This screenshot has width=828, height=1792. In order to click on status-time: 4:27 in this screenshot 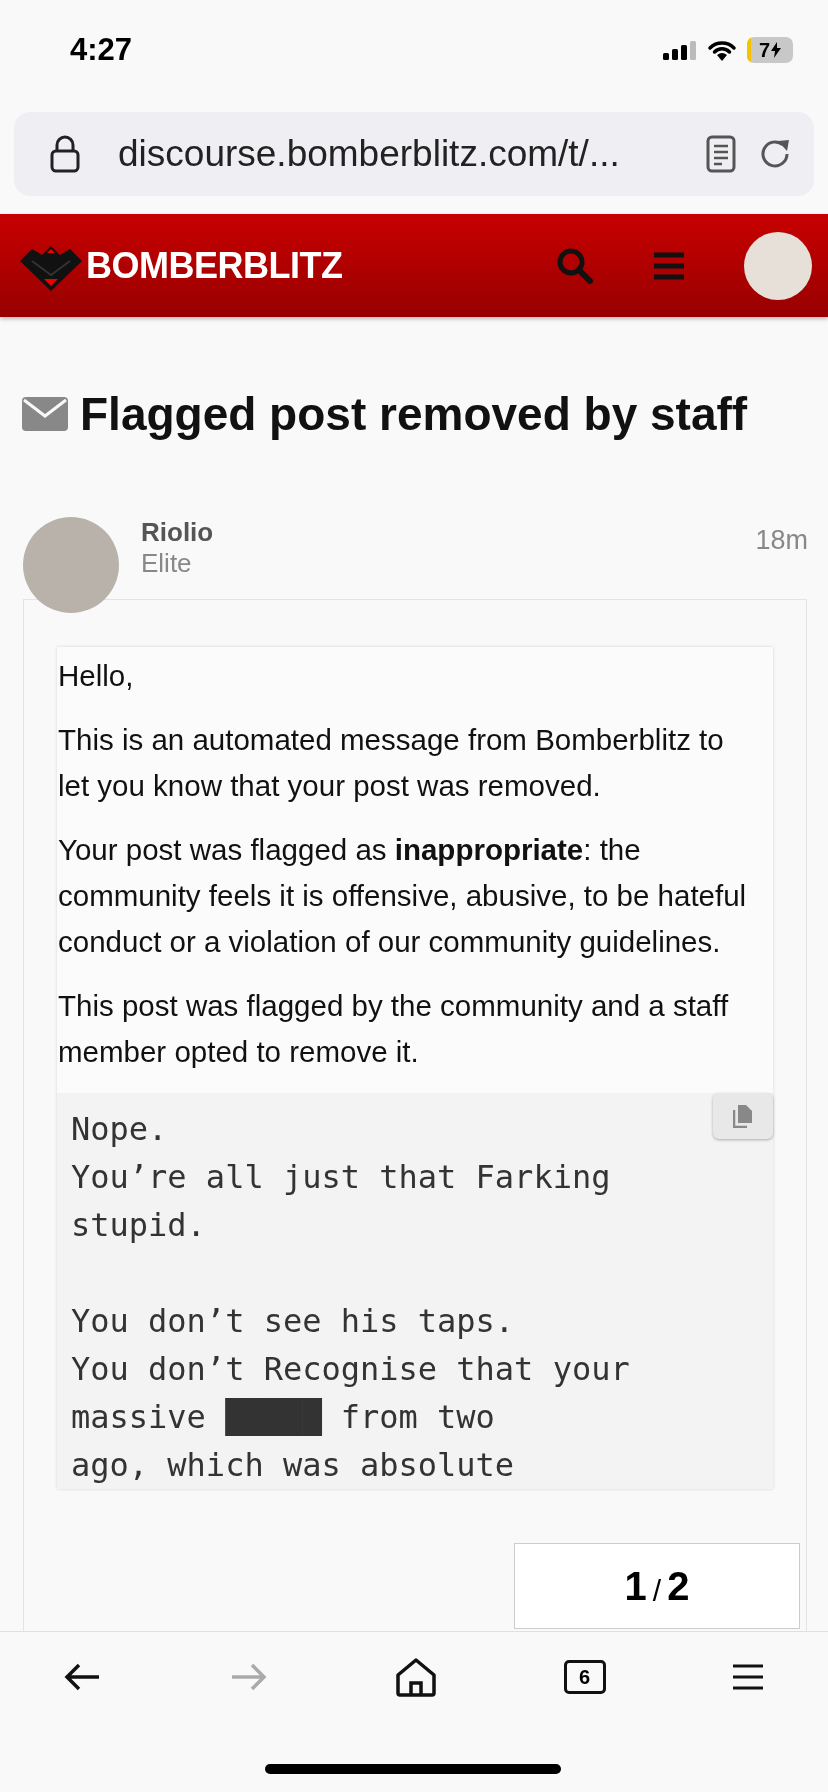, I will do `click(101, 50)`.